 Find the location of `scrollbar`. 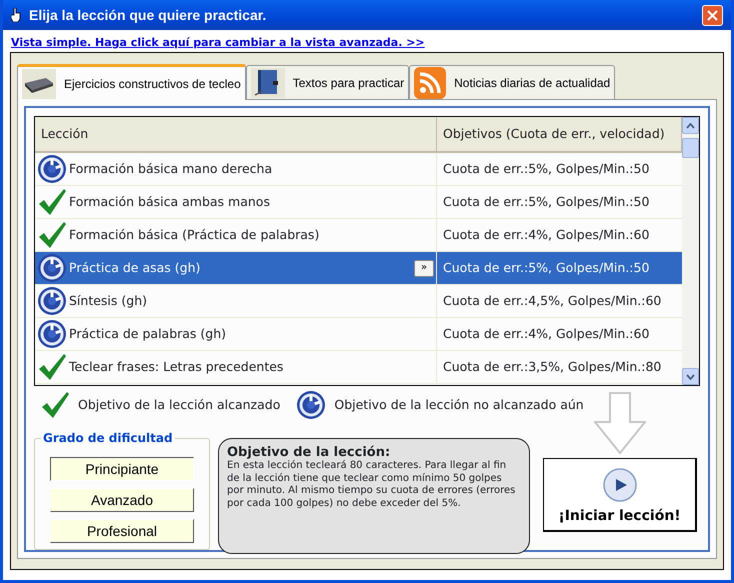

scrollbar is located at coordinates (690, 251).